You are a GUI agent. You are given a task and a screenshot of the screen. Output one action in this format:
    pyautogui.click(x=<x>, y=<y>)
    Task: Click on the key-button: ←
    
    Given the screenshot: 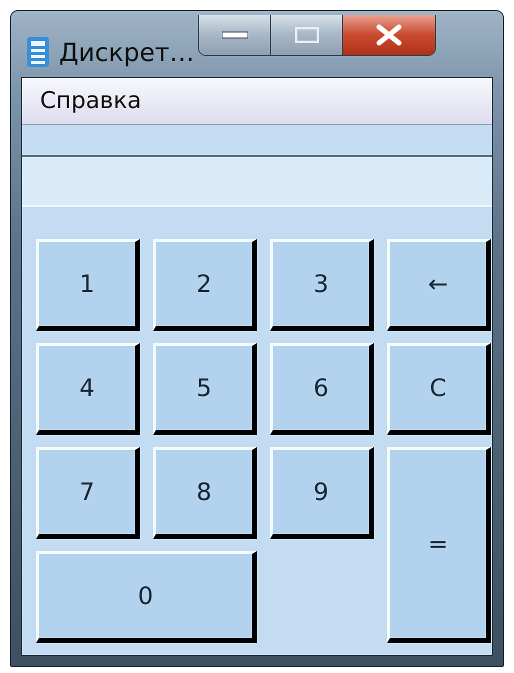 What is the action you would take?
    pyautogui.click(x=439, y=285)
    